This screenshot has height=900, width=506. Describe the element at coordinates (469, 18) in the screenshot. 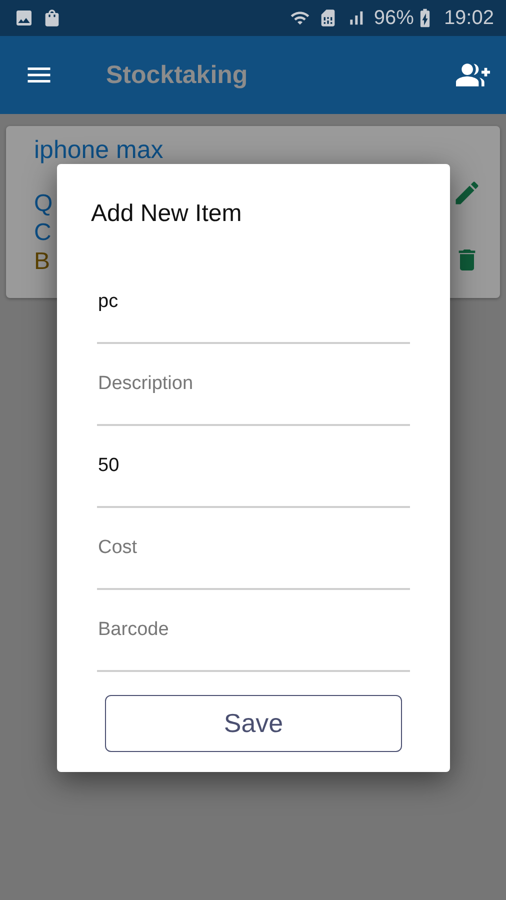

I see `clock: 19:02` at that location.